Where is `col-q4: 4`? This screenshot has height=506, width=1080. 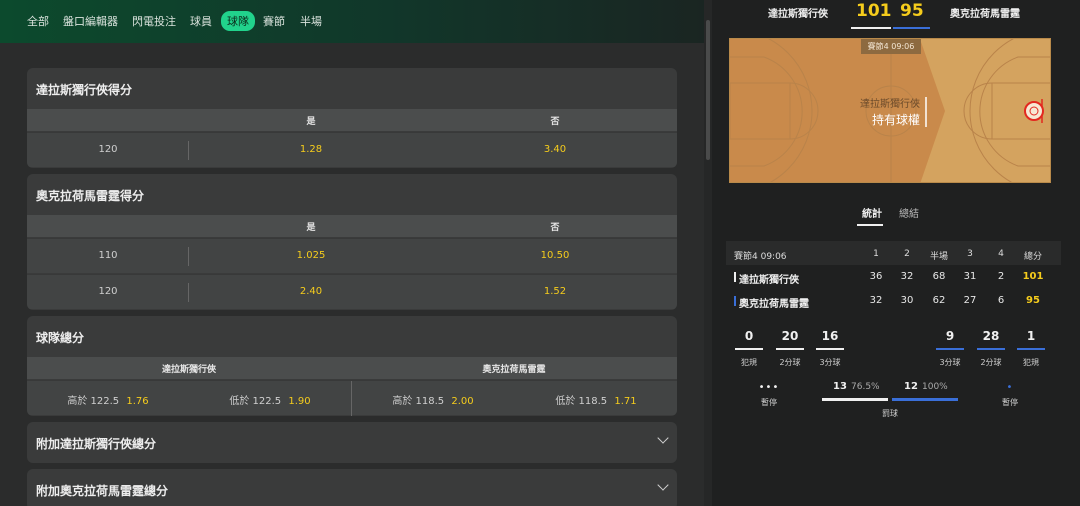 col-q4: 4 is located at coordinates (1001, 254).